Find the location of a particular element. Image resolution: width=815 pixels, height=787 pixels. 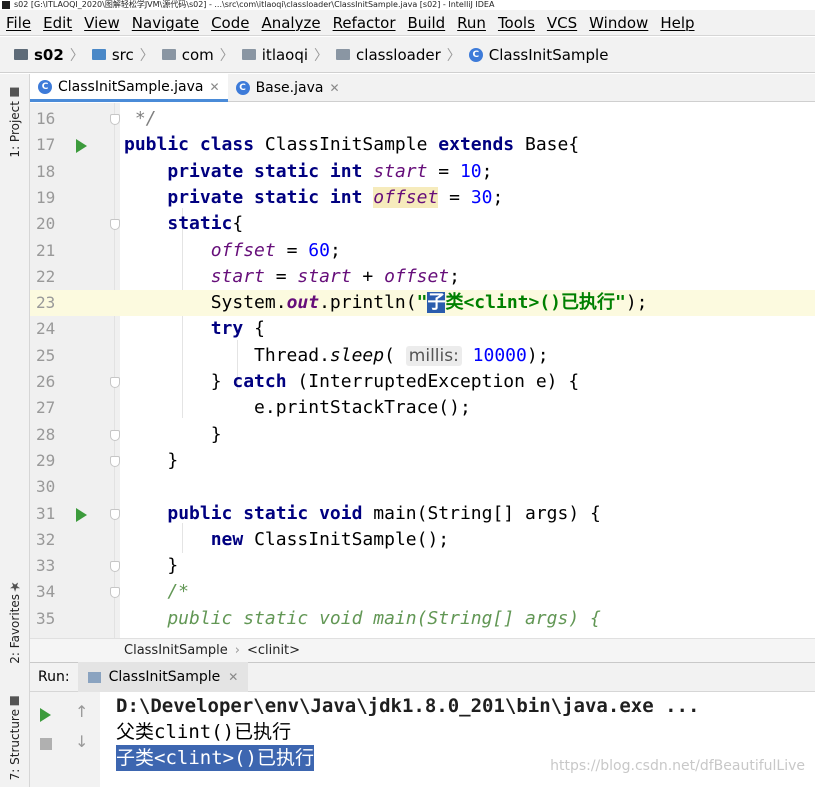

editor-breadcrumb: ClassInitSample › <clinit> is located at coordinates (422, 650).